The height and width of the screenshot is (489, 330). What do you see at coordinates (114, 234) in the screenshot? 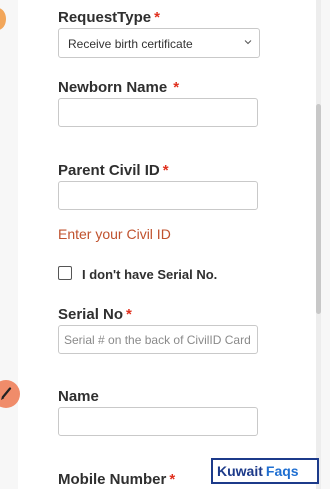
I see `civil-id-hint: Enter your Civil ID` at bounding box center [114, 234].